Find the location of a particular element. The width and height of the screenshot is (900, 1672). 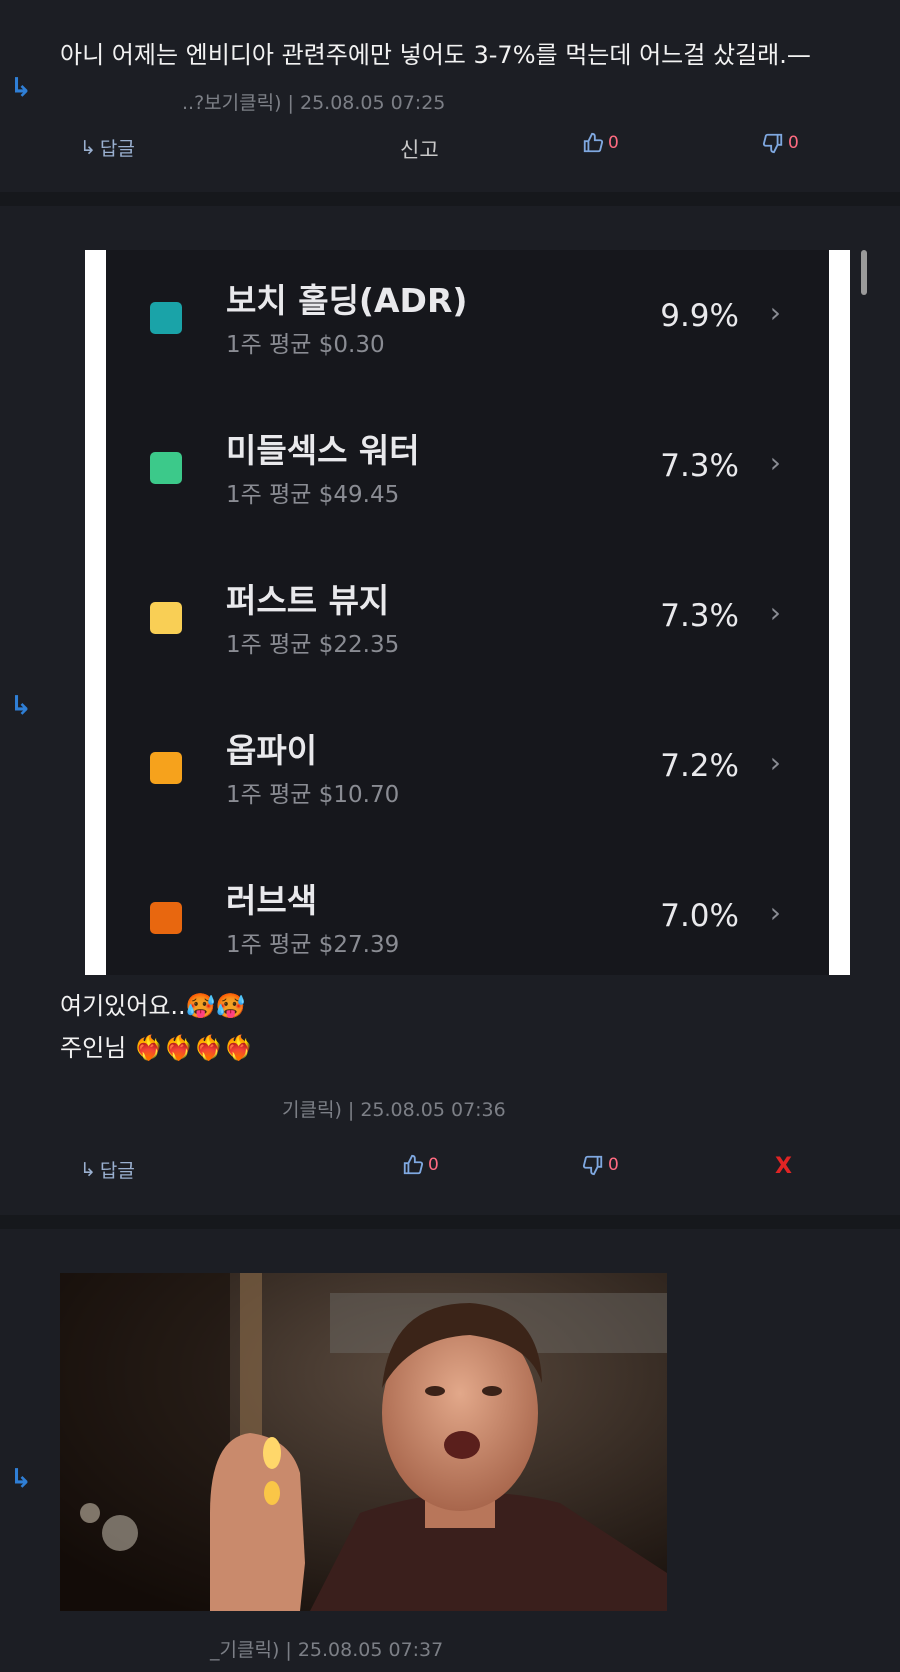

stock-row: 미들섹스 워터 1주 평균 $49.45 7.3% › is located at coordinates (467, 475).